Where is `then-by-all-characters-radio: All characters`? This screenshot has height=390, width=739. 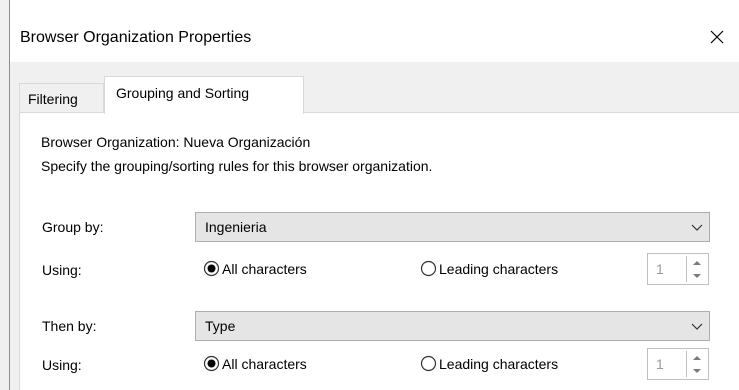 then-by-all-characters-radio: All characters is located at coordinates (255, 363).